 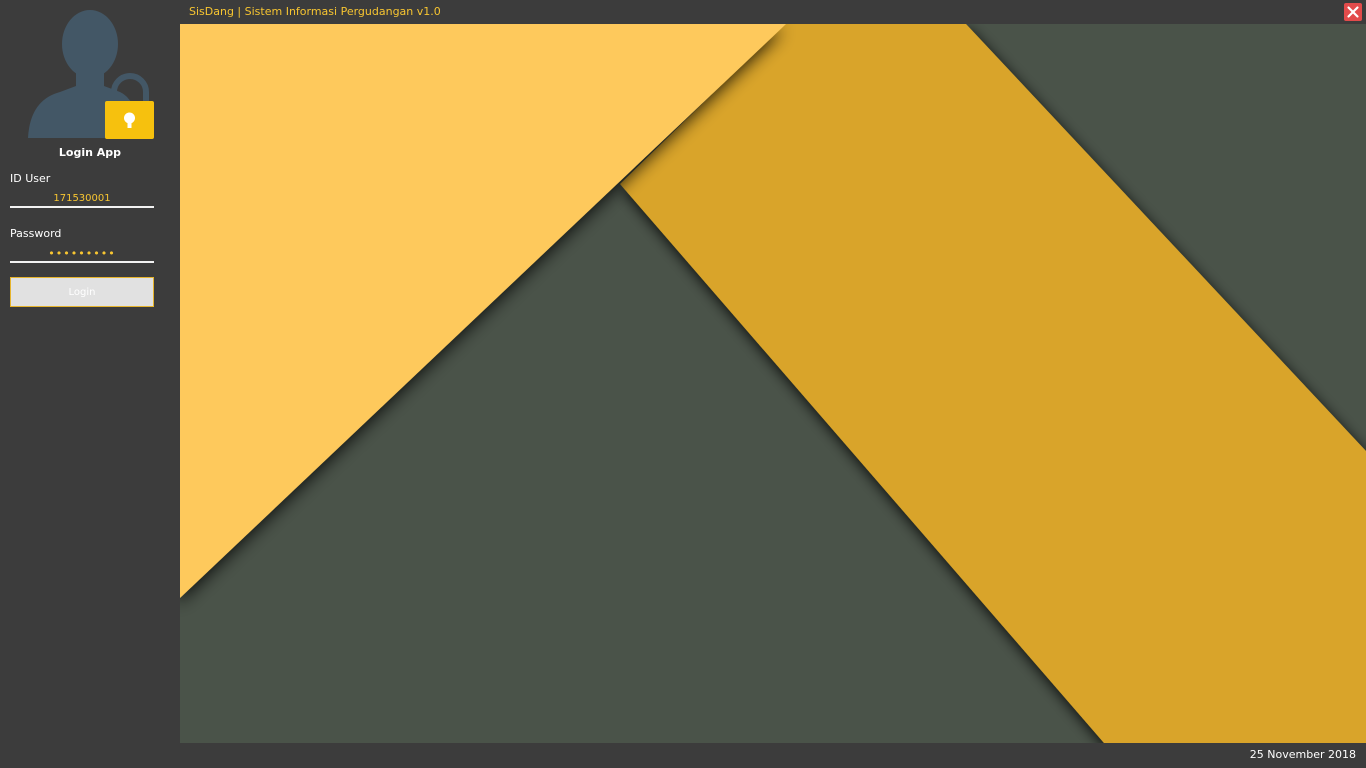 I want to click on status-bar: 25 November 2018, so click(x=683, y=755).